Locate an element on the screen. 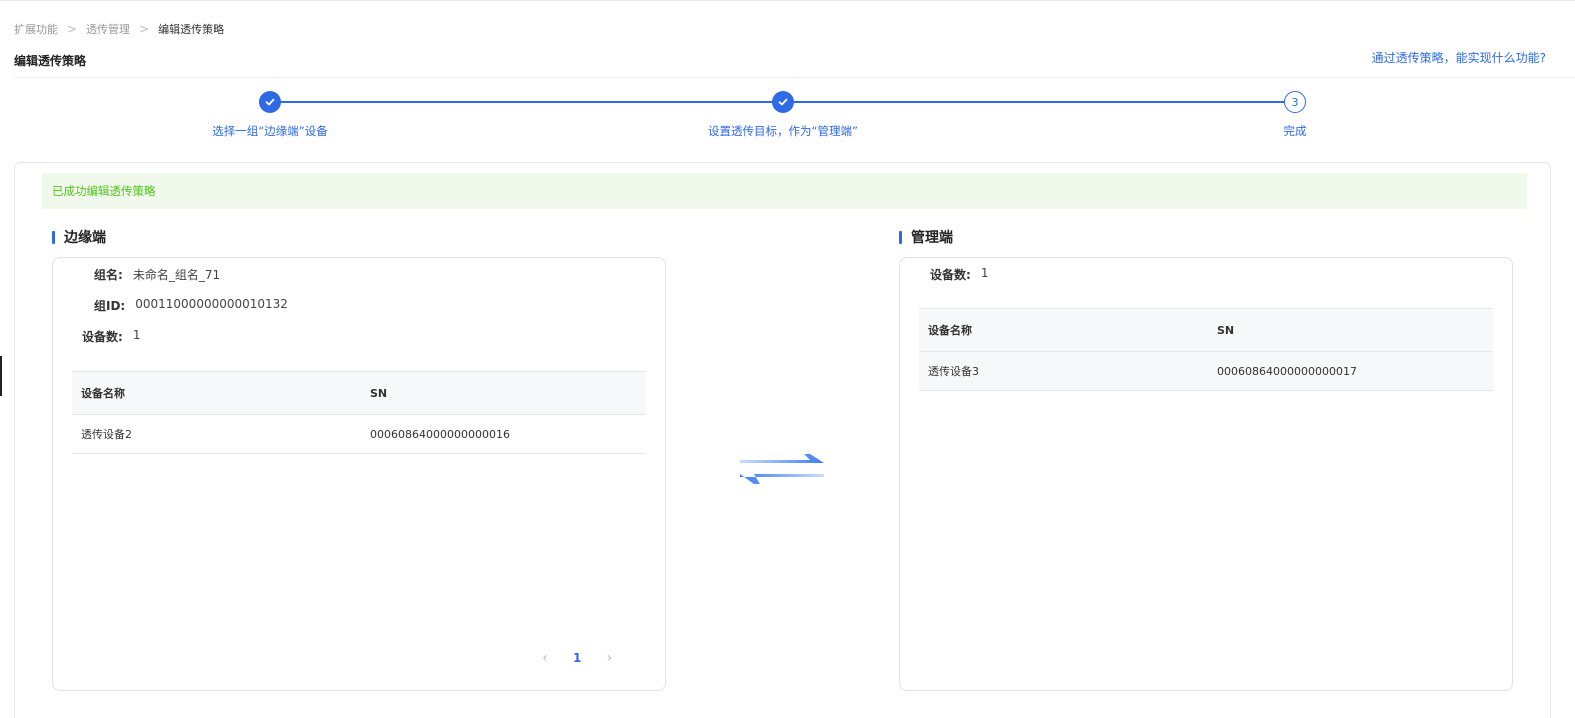 This screenshot has height=718, width=1575. edge-section-title: 边缘端 is located at coordinates (79, 237).